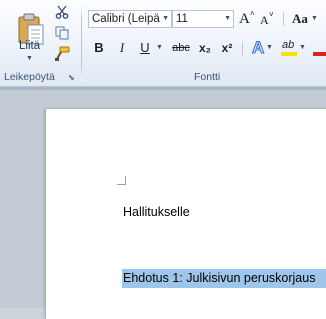  What do you see at coordinates (252, 13) in the screenshot?
I see `grow-arrow-icon: ˄` at bounding box center [252, 13].